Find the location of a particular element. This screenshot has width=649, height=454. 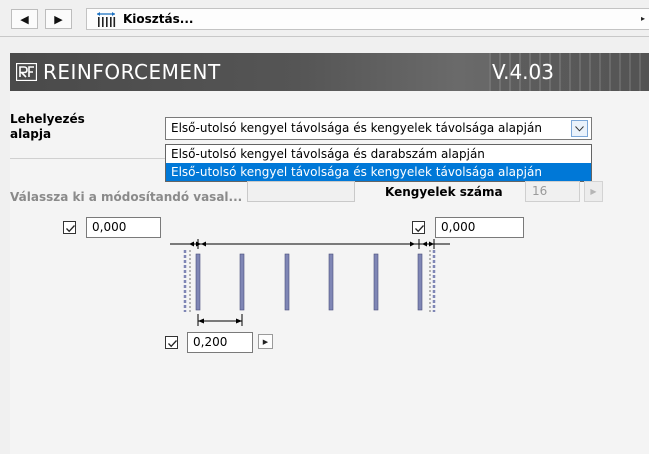

last-offset-checkbox is located at coordinates (418, 227).